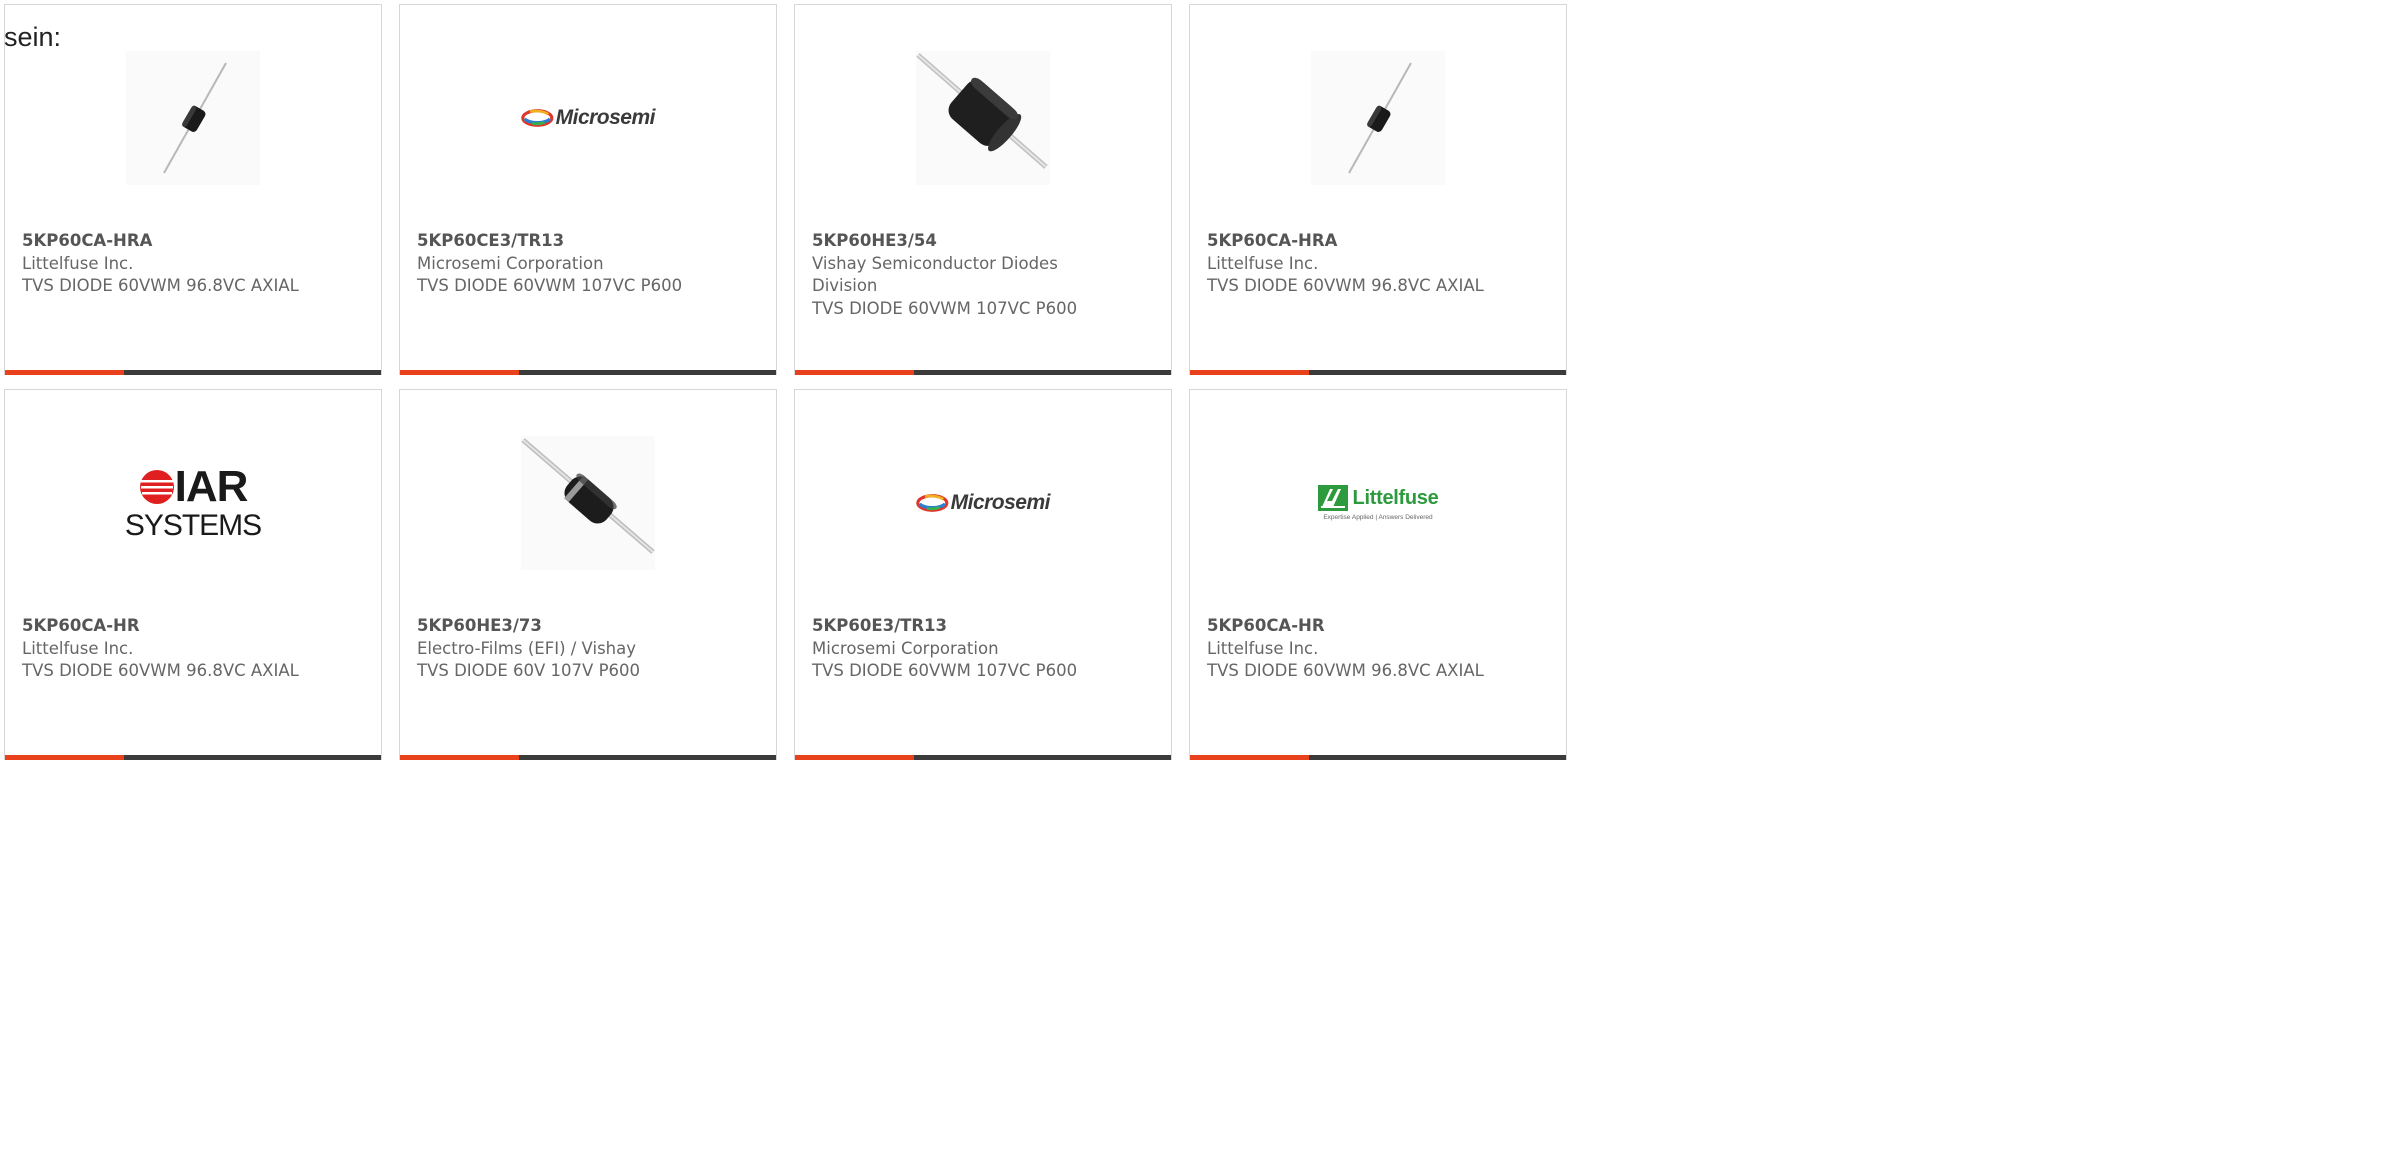 The image size is (2400, 1162). Describe the element at coordinates (1395, 497) in the screenshot. I see `littelfuse-logo-text: Littelfuse` at that location.